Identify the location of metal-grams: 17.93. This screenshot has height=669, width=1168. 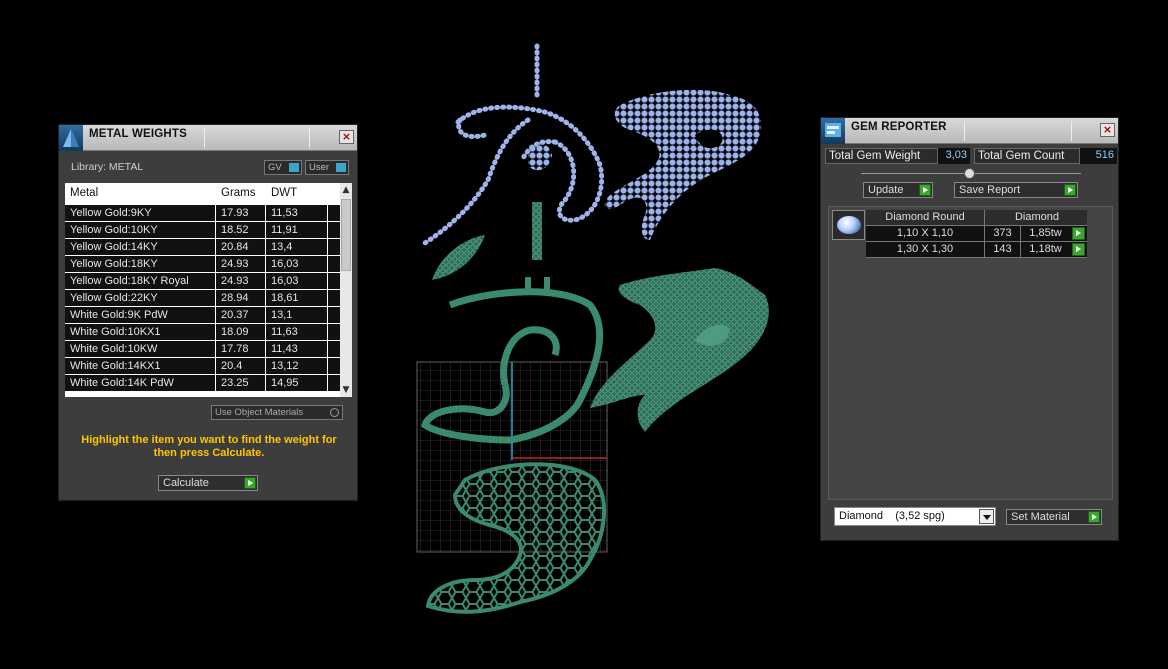
(235, 213).